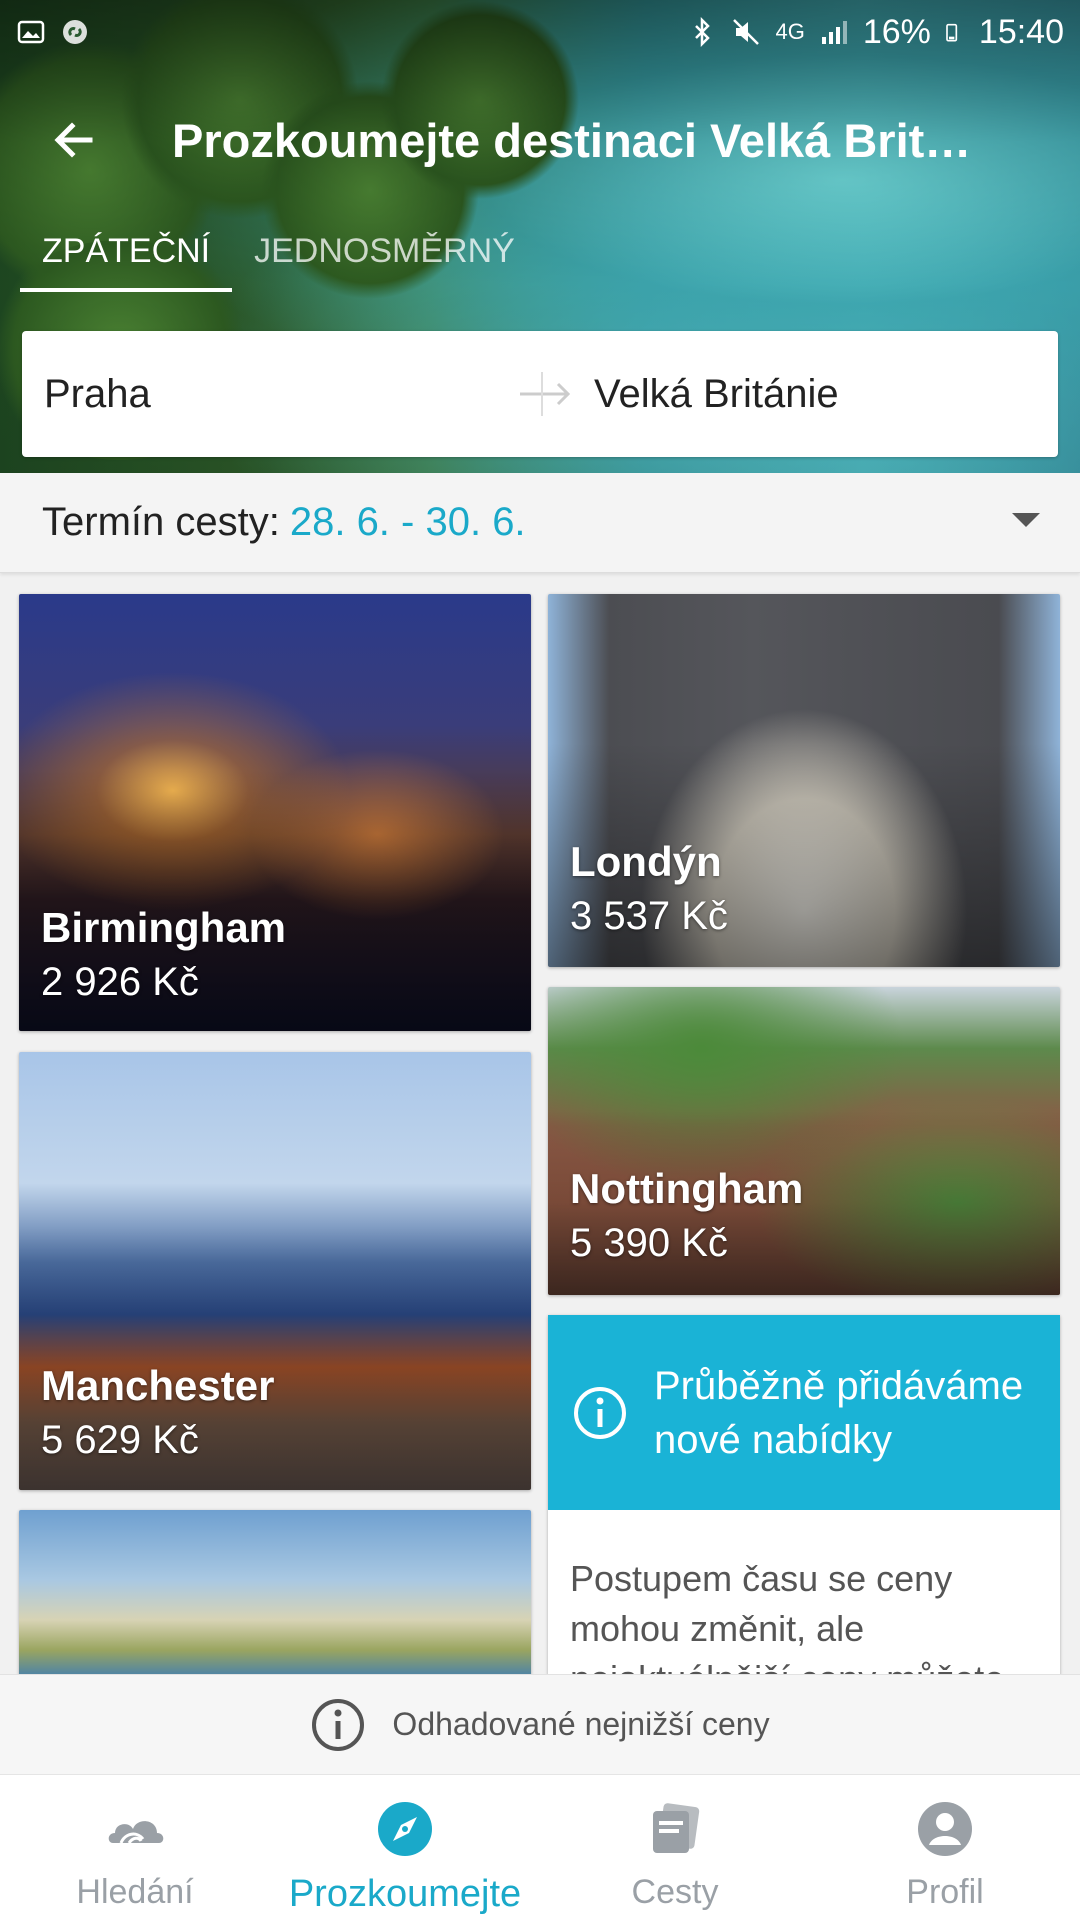 The height and width of the screenshot is (1920, 1080). I want to click on nav-item-explore: Prozkoumejte, so click(405, 1847).